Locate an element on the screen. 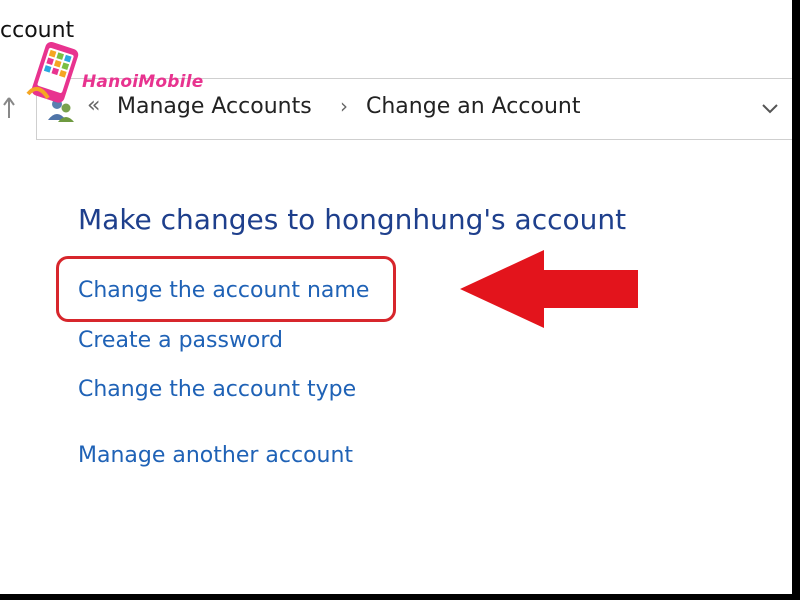  change-account-type-link: Change the account type is located at coordinates (217, 389).